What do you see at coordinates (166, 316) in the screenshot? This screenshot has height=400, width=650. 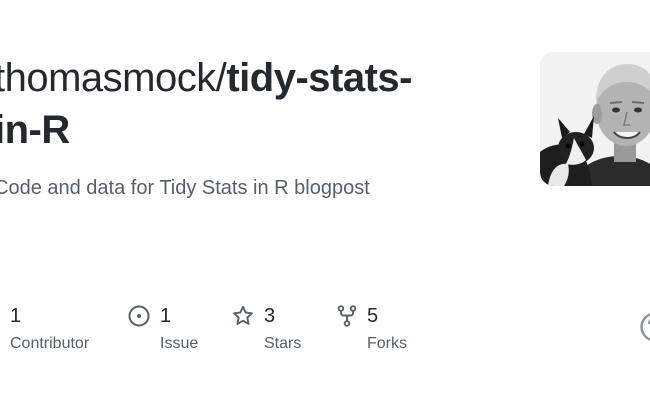 I see `issues-count: 1` at bounding box center [166, 316].